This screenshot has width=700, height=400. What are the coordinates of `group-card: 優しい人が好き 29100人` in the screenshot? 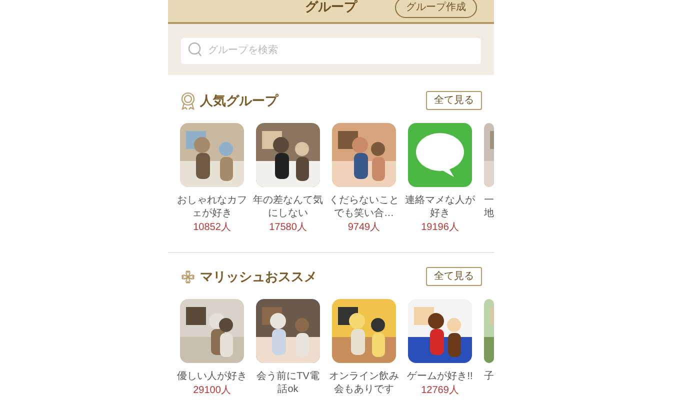 It's located at (212, 348).